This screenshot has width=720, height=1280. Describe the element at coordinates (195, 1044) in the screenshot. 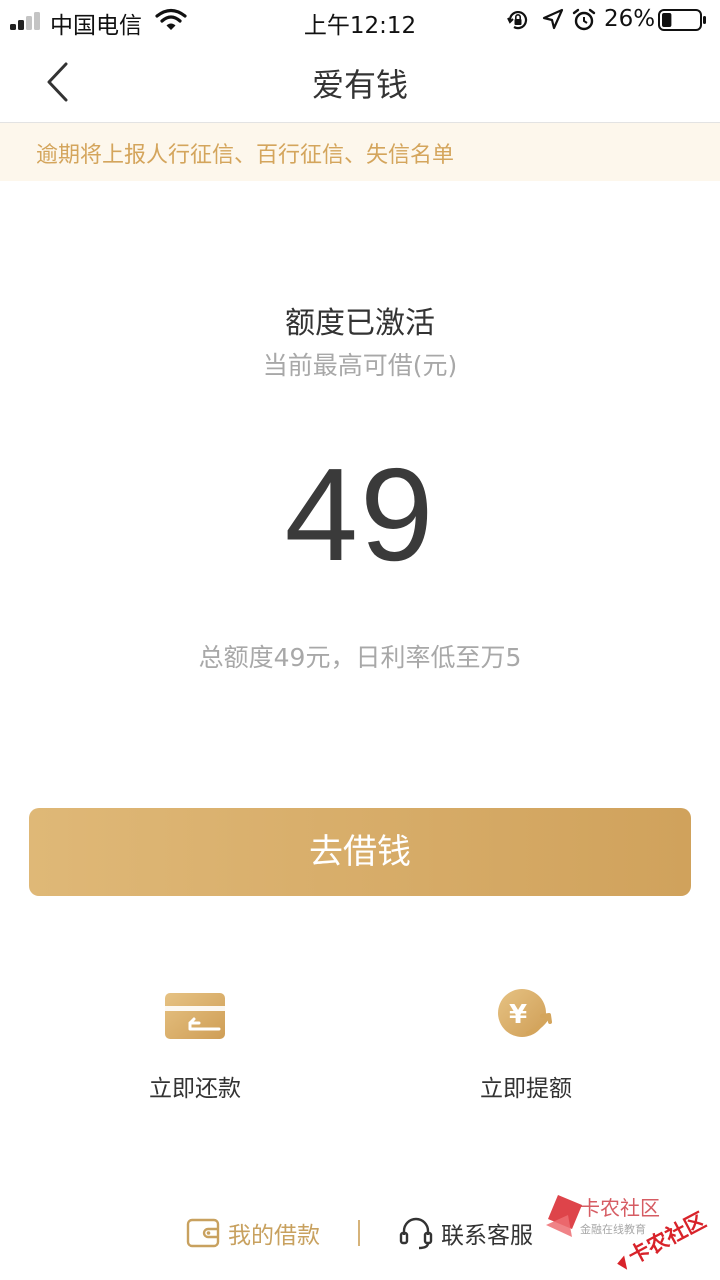

I see `repay-now-action: 立即还款` at that location.